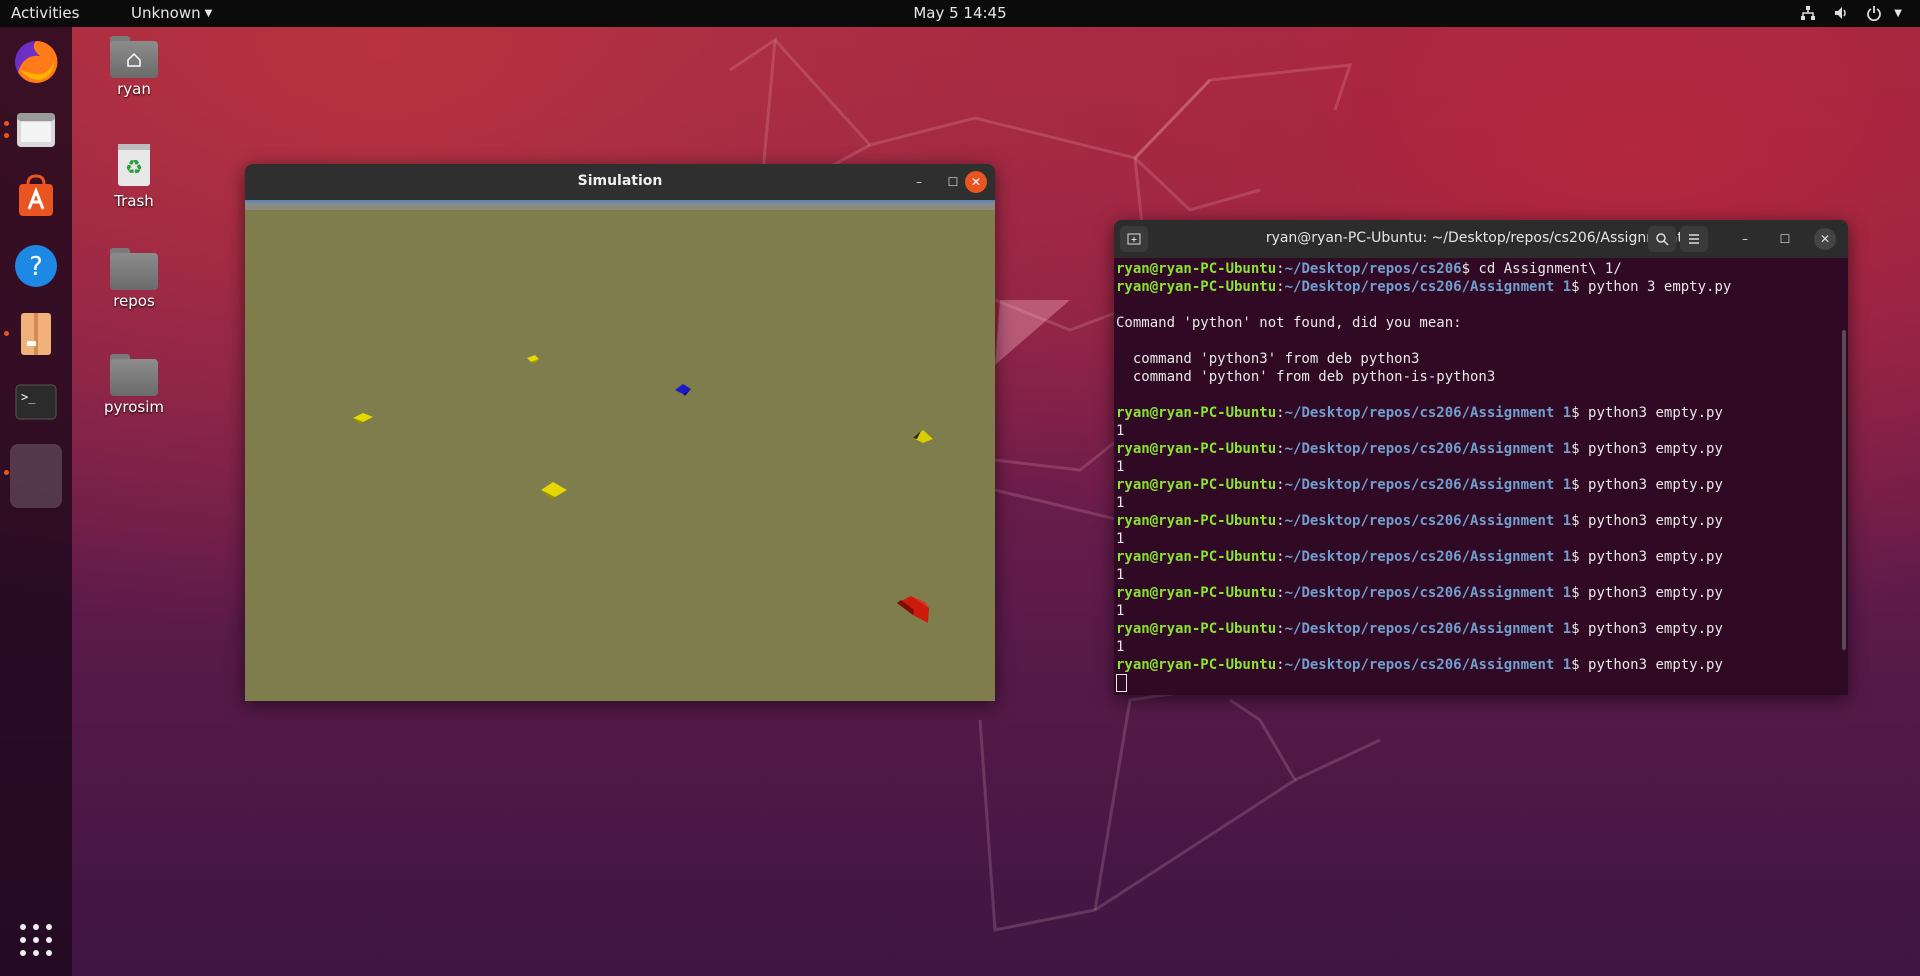 Image resolution: width=1920 pixels, height=976 pixels. I want to click on files-icon, so click(36, 130).